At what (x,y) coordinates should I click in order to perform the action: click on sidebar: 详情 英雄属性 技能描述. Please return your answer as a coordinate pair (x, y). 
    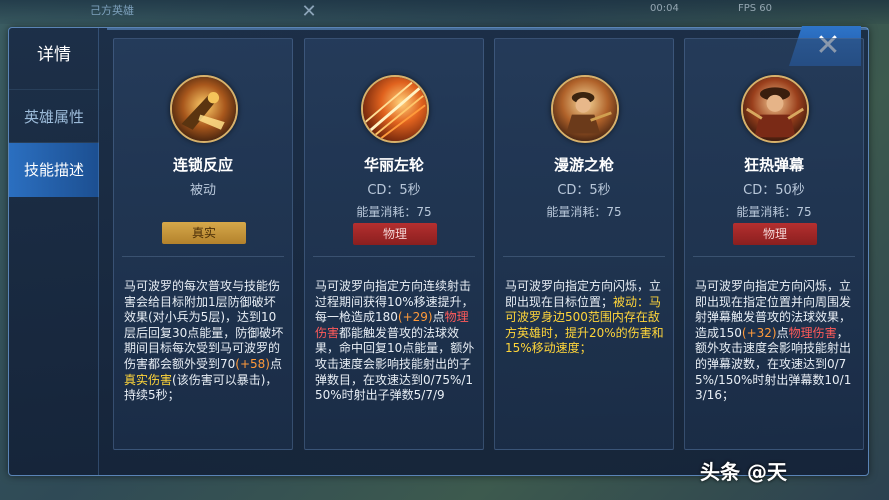
    Looking at the image, I should click on (54, 251).